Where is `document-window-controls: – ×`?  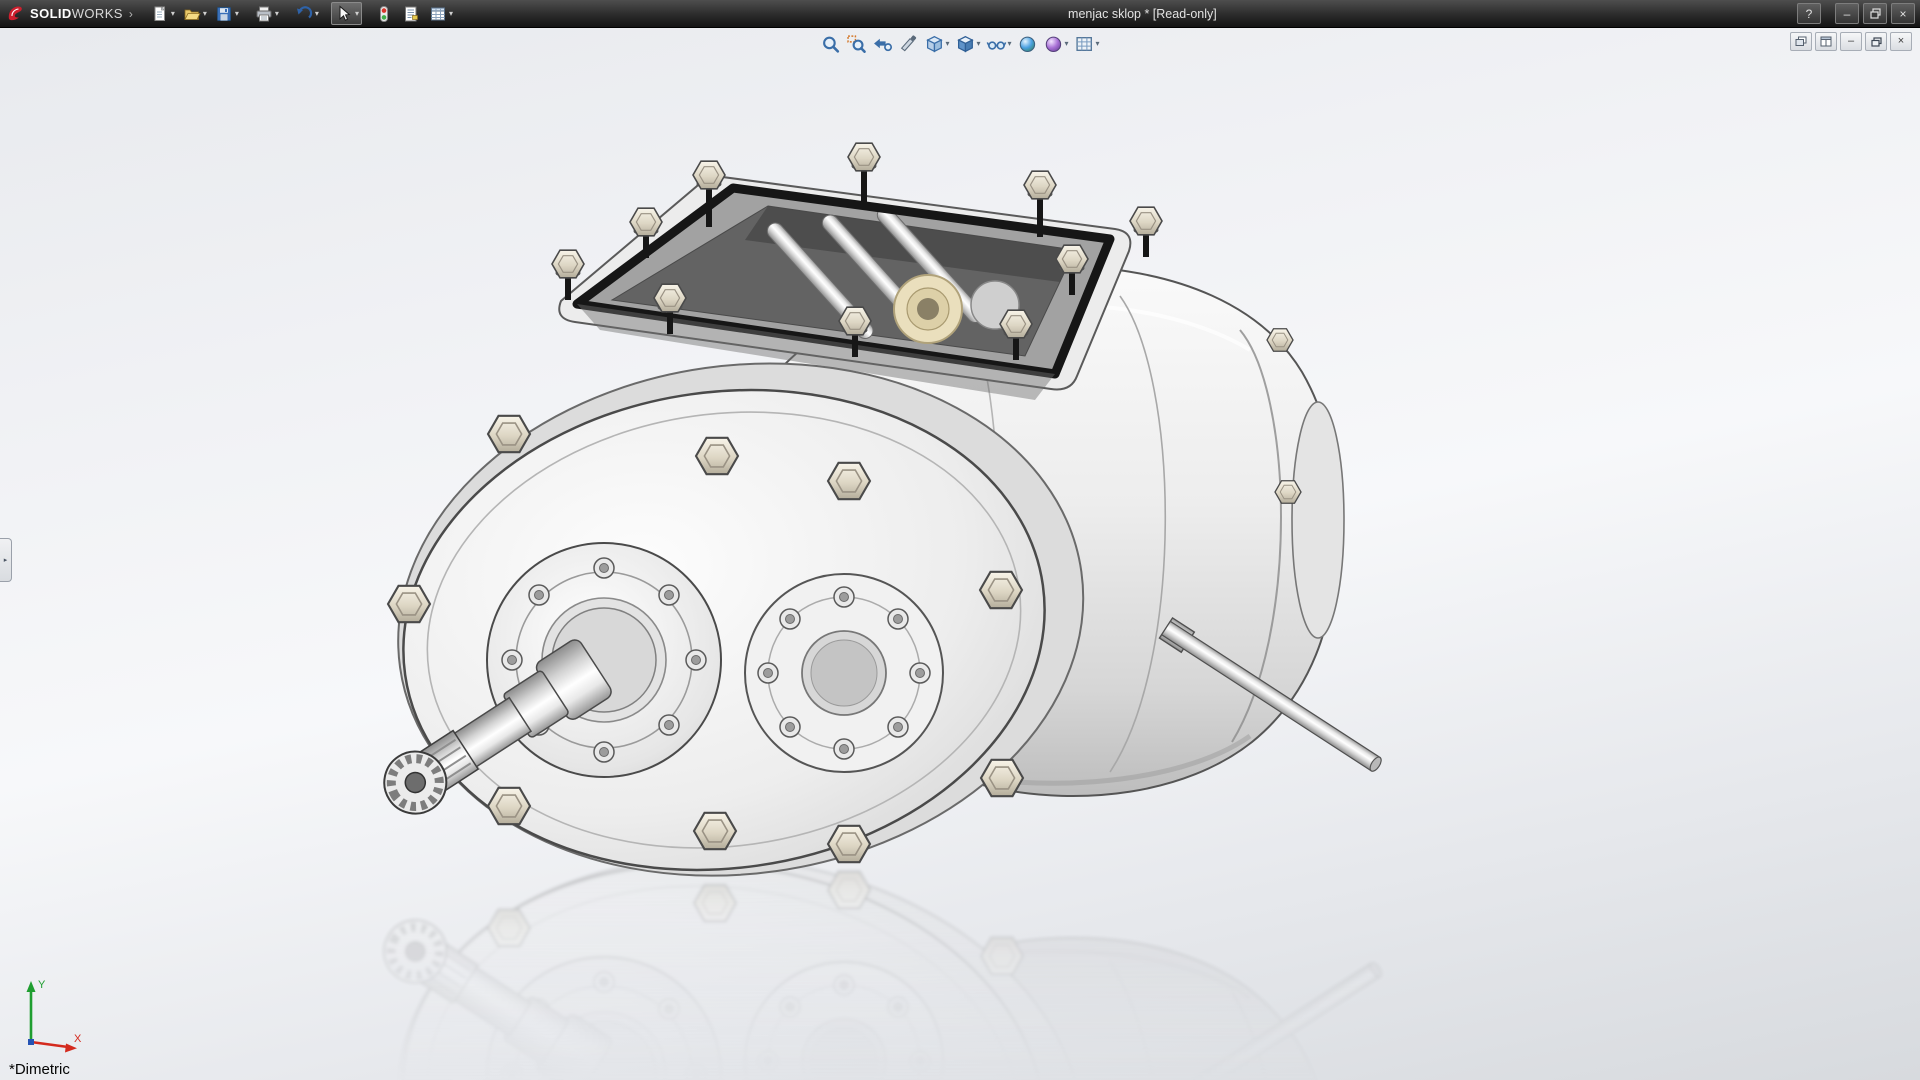 document-window-controls: – × is located at coordinates (1851, 41).